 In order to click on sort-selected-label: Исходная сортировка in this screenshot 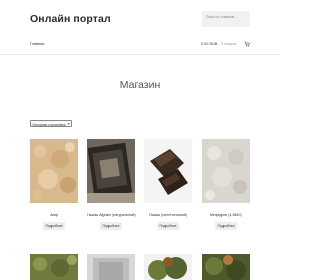, I will do `click(49, 124)`.